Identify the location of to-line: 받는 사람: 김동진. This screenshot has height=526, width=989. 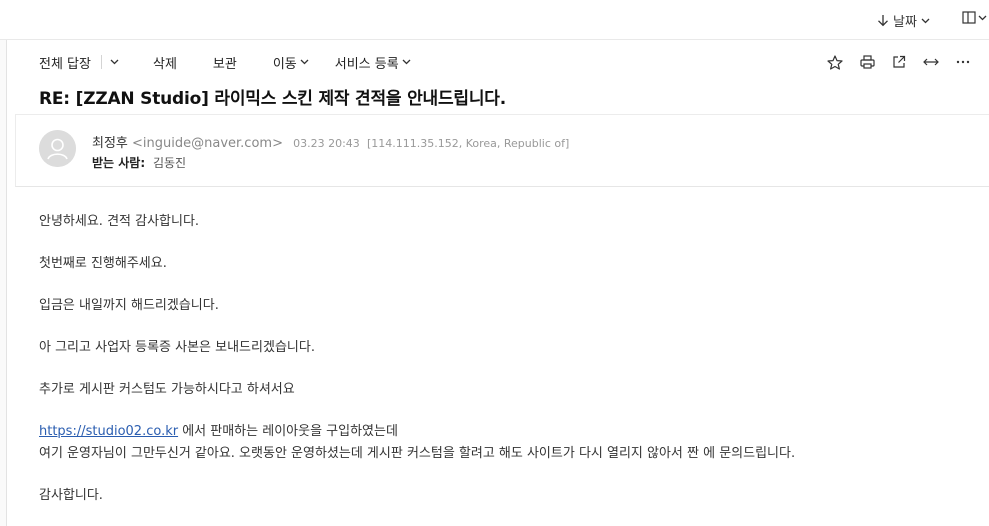
(139, 162).